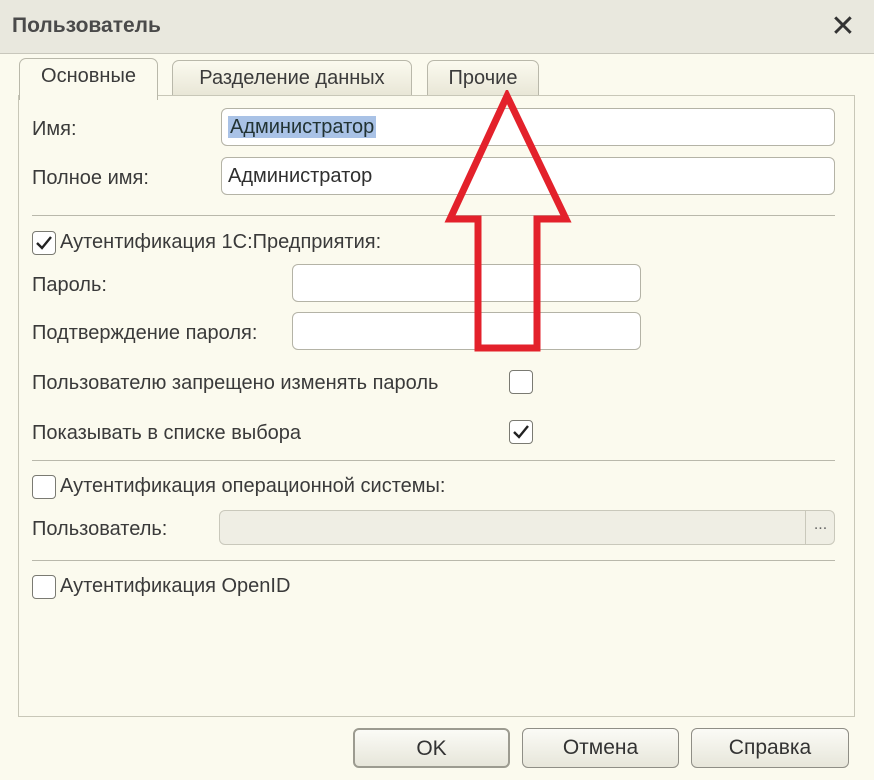  Describe the element at coordinates (235, 383) in the screenshot. I see `forbid-change-label: Пользователю запрещено изменять пароль` at that location.